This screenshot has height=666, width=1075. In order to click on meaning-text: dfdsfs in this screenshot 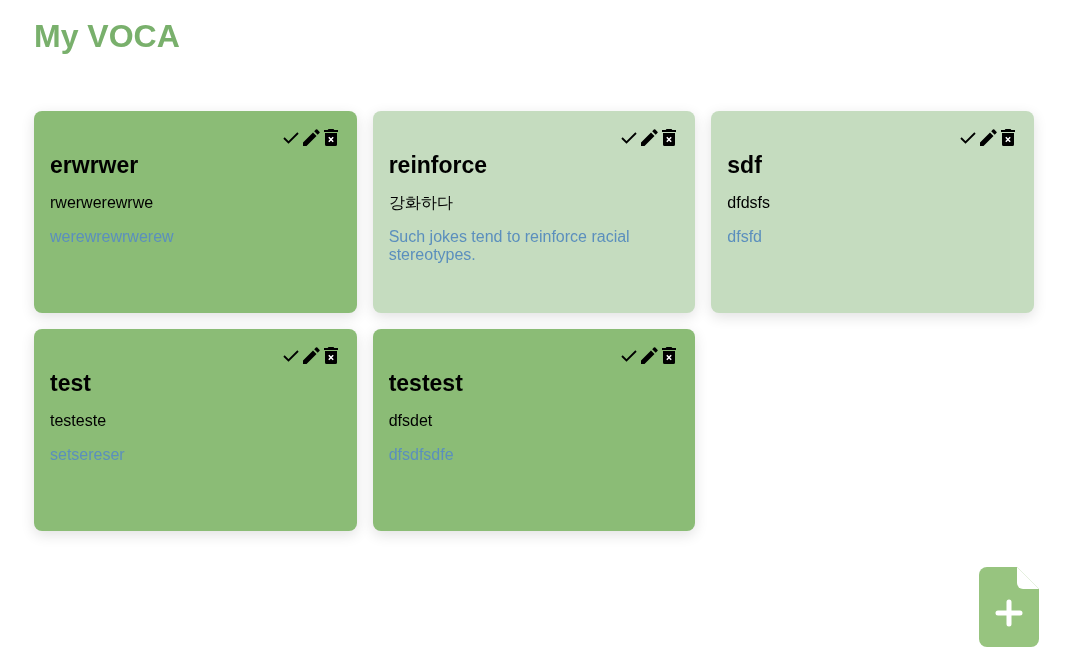, I will do `click(749, 203)`.